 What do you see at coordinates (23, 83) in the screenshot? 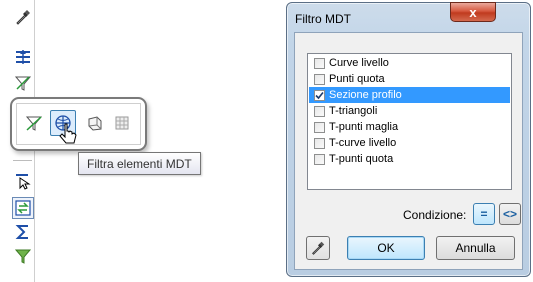
I see `filter-funnel-icon` at bounding box center [23, 83].